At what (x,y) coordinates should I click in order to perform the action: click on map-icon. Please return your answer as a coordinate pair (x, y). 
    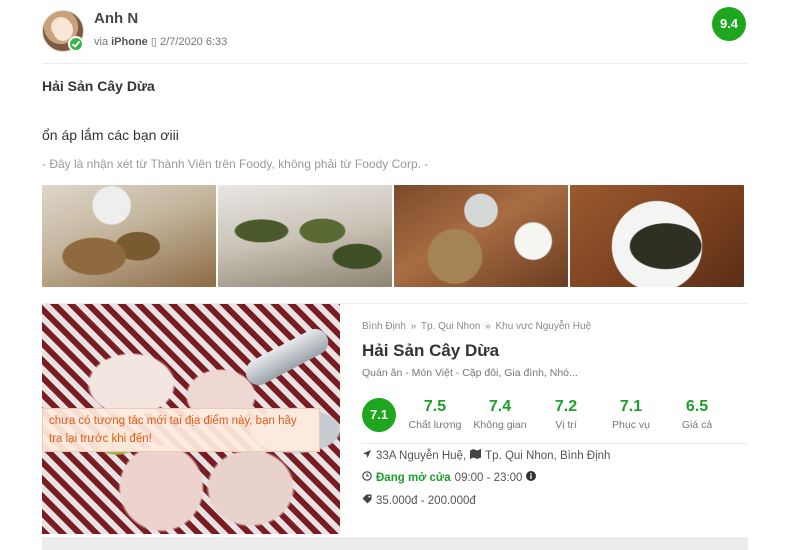
    Looking at the image, I should click on (476, 455).